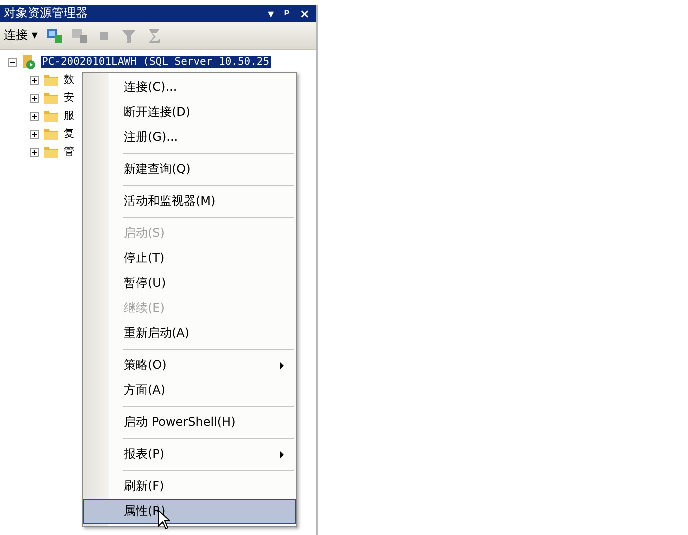 The image size is (688, 535). I want to click on menu-item: 重新启动(A), so click(189, 333).